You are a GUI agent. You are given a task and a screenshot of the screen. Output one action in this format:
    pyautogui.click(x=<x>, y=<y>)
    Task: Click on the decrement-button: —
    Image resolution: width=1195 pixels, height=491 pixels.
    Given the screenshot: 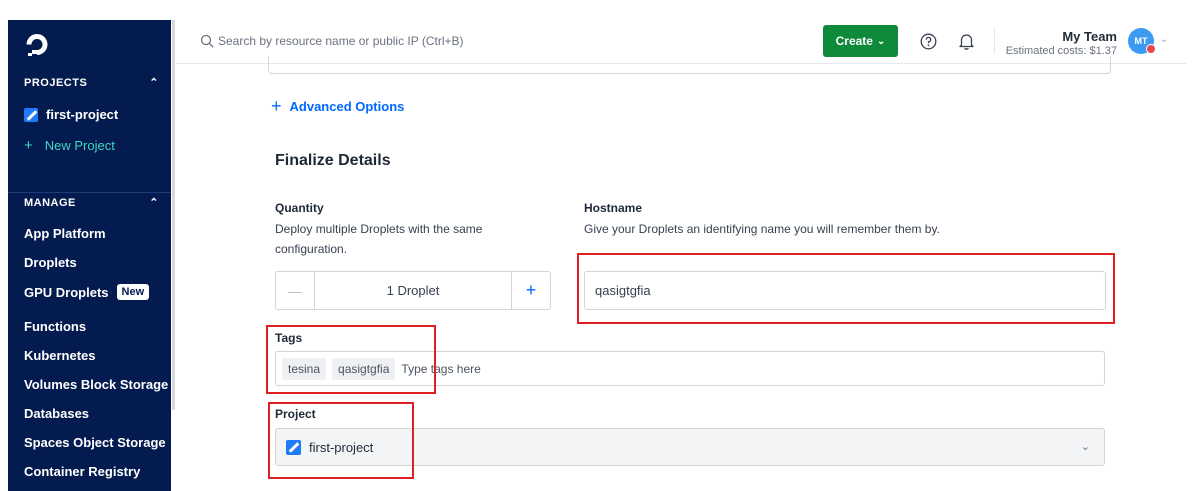 What is the action you would take?
    pyautogui.click(x=295, y=290)
    